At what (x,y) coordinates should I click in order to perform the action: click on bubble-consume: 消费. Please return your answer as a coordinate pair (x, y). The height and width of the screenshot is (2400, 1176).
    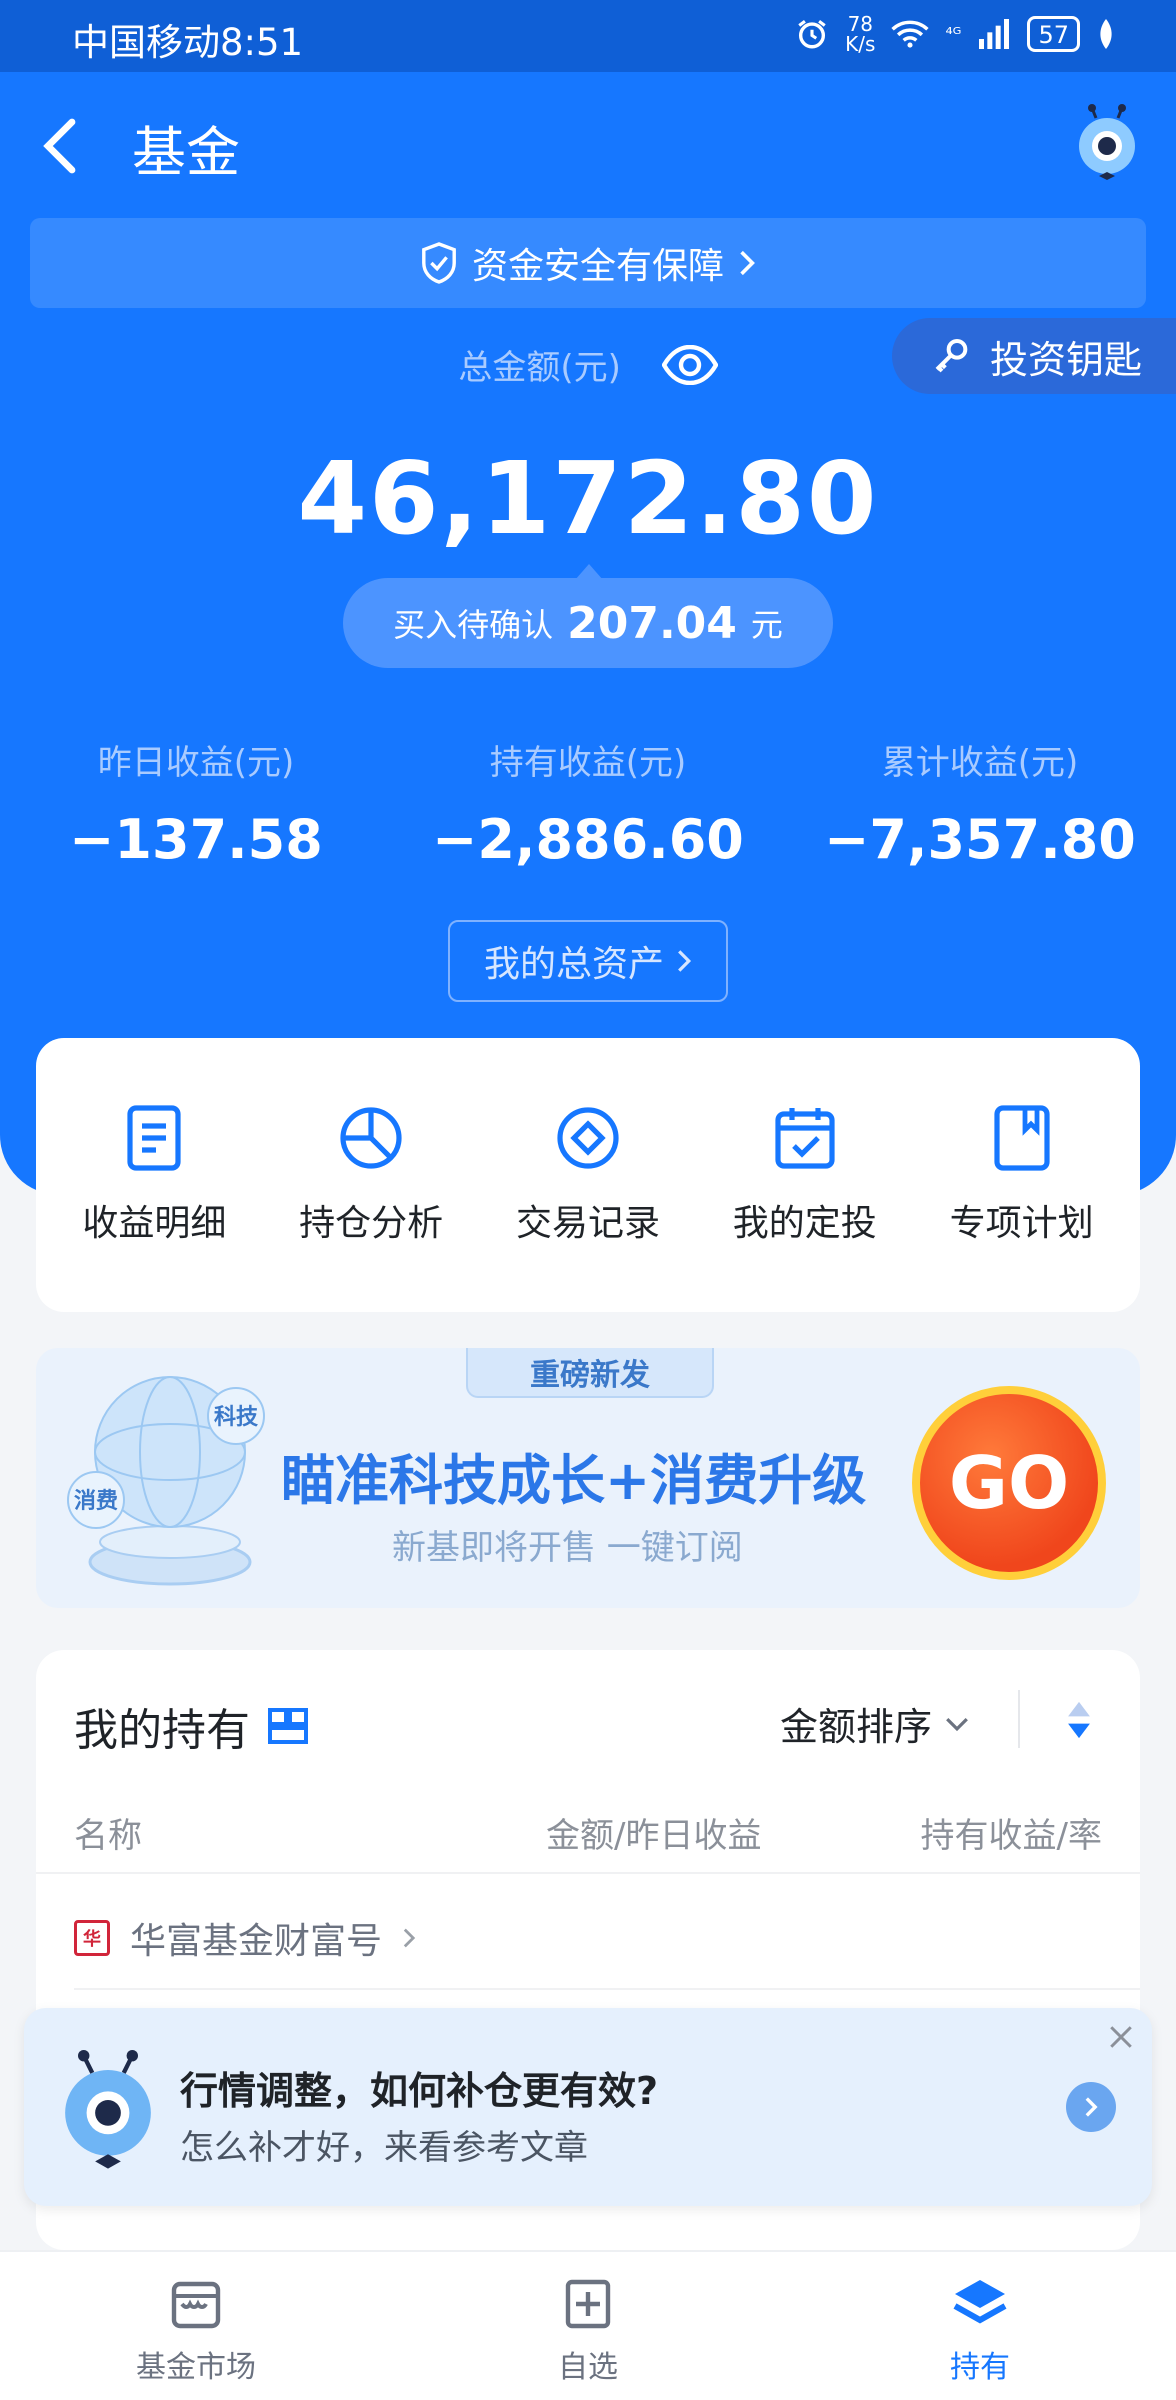
    Looking at the image, I should click on (96, 1501).